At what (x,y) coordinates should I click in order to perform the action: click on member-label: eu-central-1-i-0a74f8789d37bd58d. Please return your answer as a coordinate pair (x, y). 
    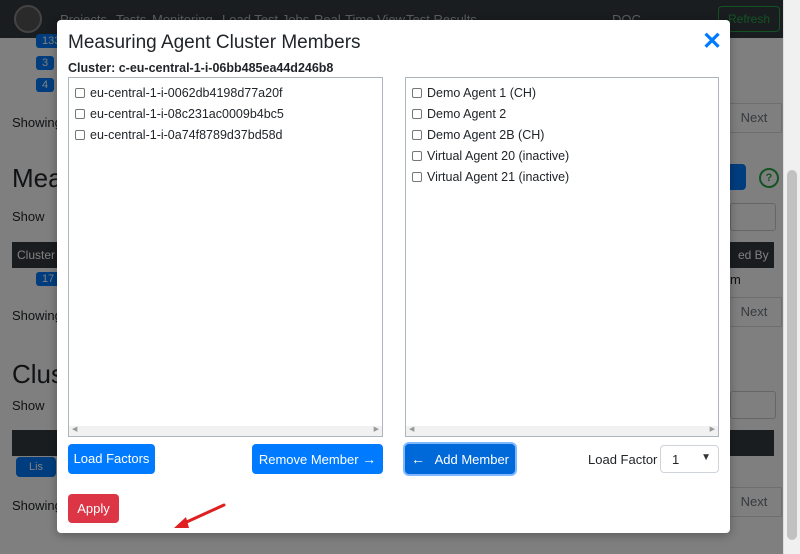
    Looking at the image, I should click on (186, 135).